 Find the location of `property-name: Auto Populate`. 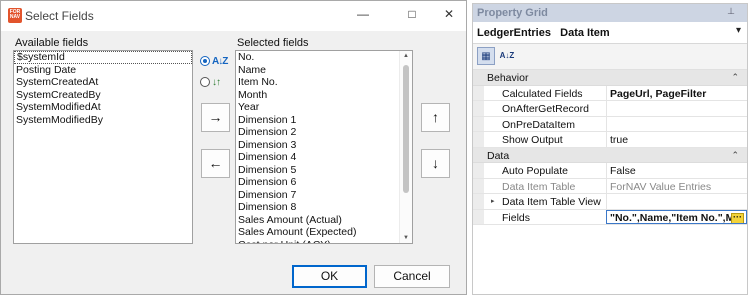

property-name: Auto Populate is located at coordinates (535, 171).